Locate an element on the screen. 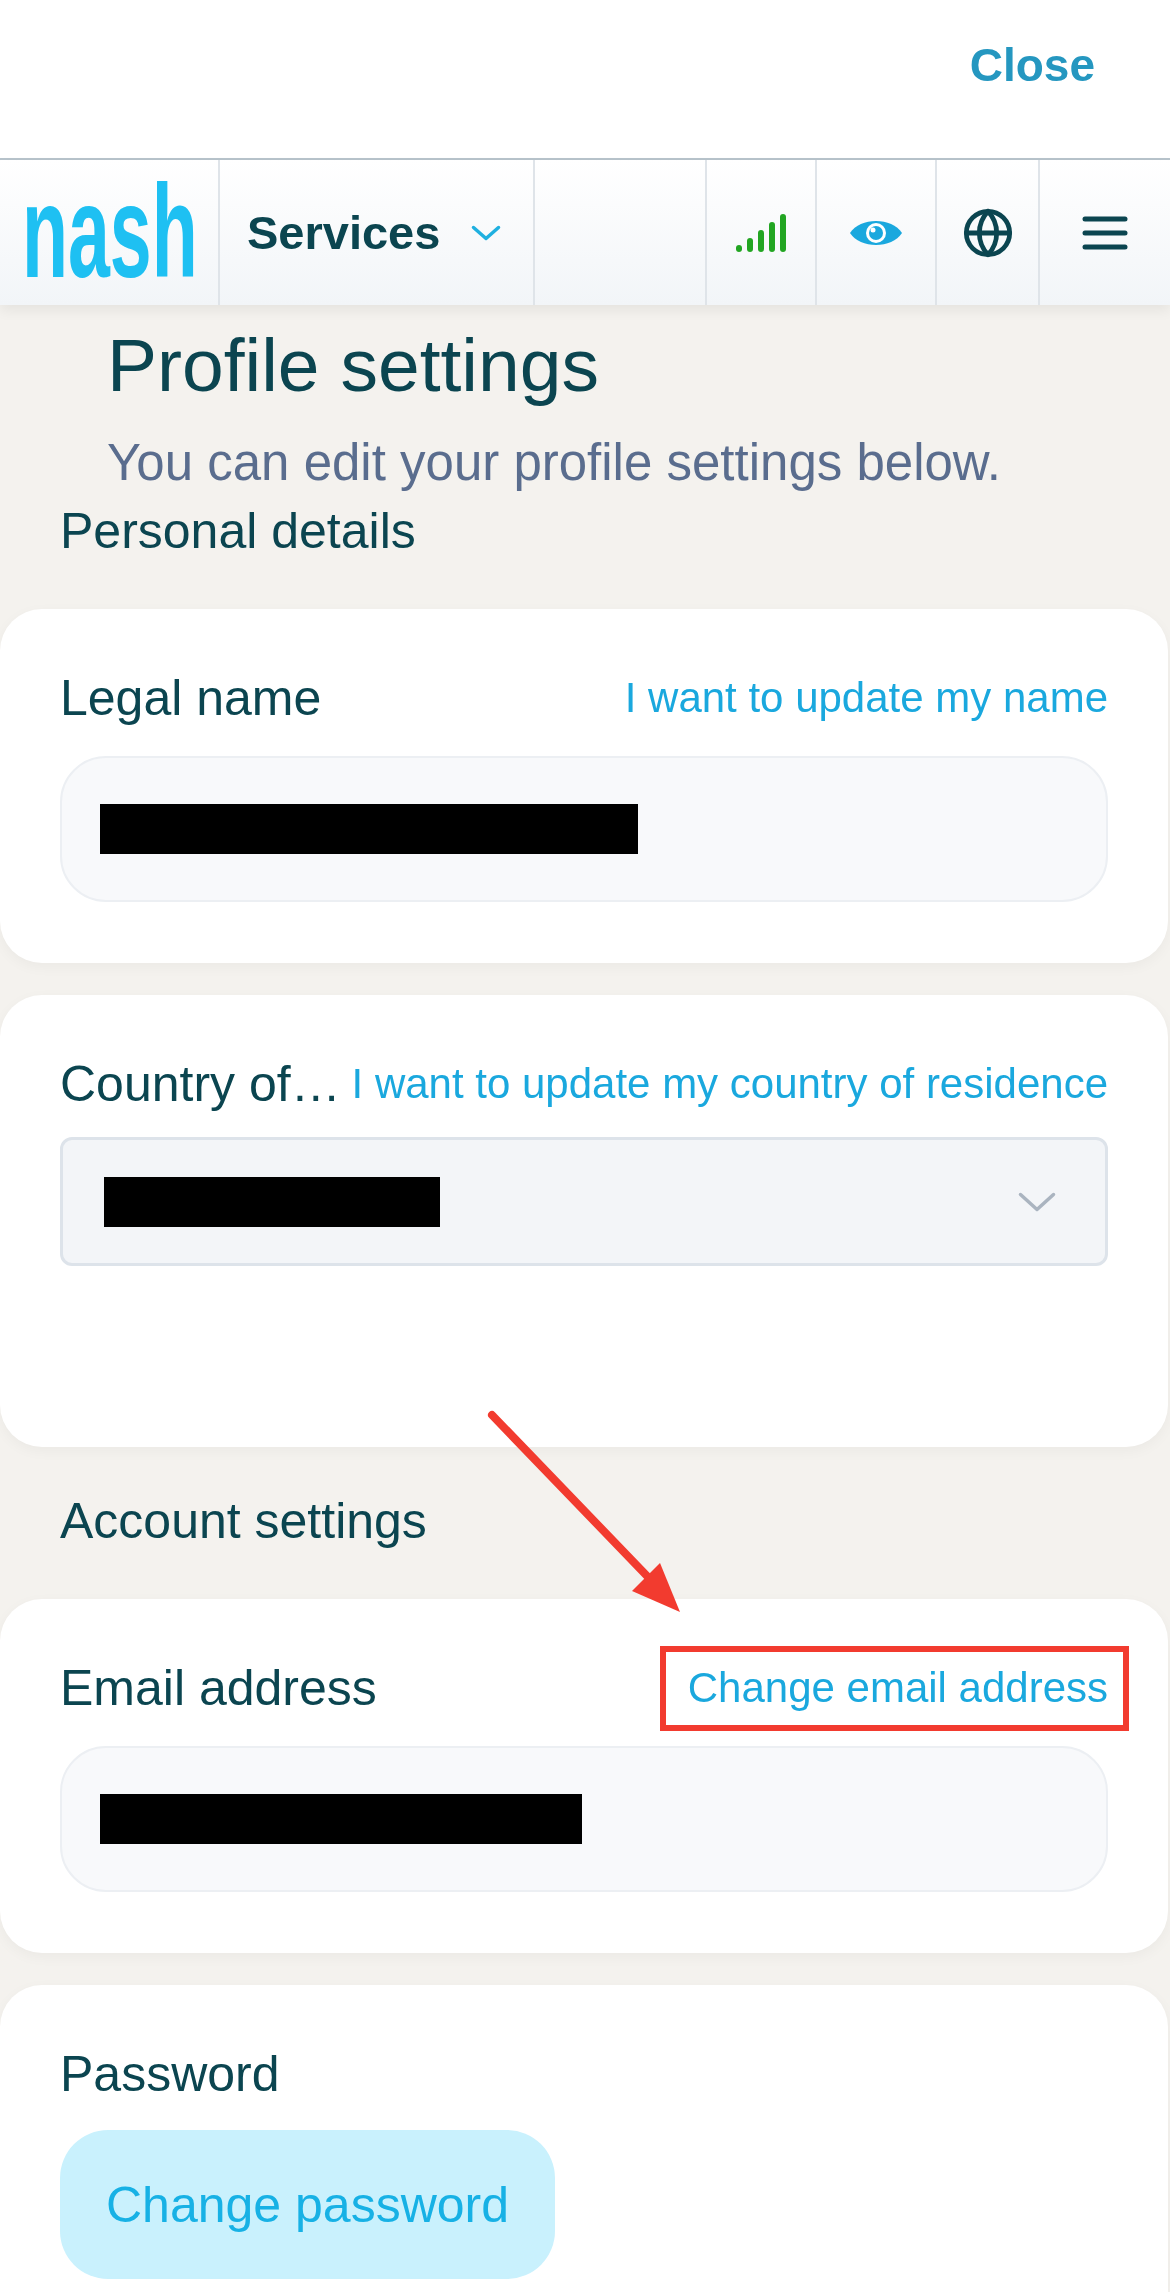 Image resolution: width=1170 pixels, height=2292 pixels. update-link: I want to update my name is located at coordinates (866, 698).